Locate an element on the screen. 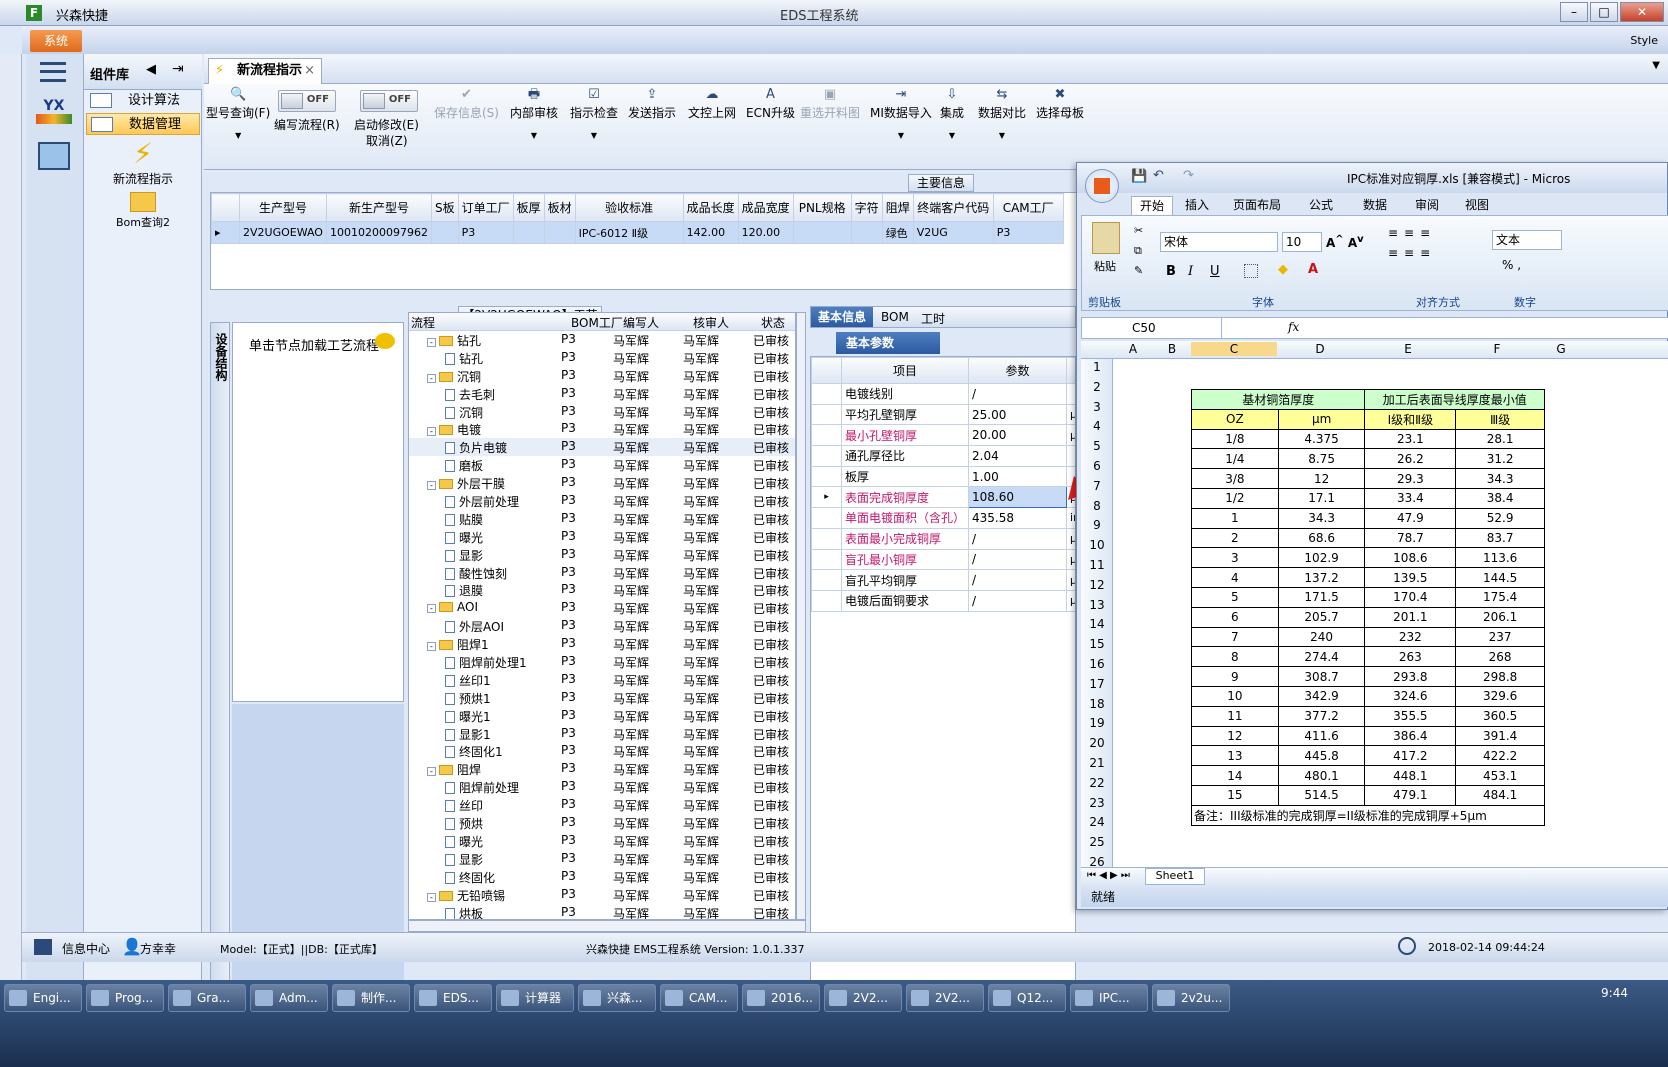 Image resolution: width=1668 pixels, height=1067 pixels. ribbon-tab: 审阅 is located at coordinates (1427, 204).